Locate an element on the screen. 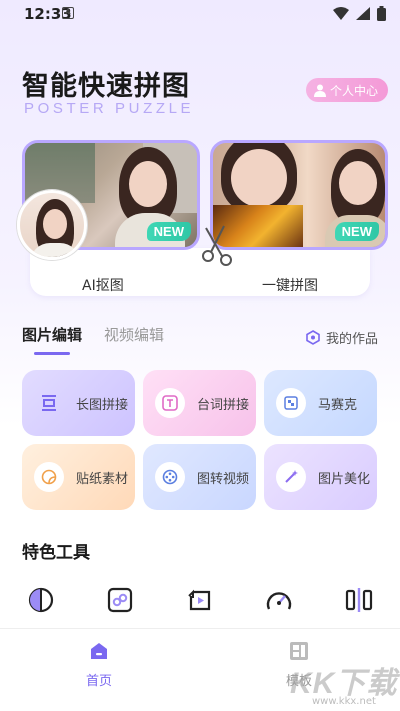 The image size is (400, 711). tool-subtitle-stitch: 台词拼接 is located at coordinates (199, 403).